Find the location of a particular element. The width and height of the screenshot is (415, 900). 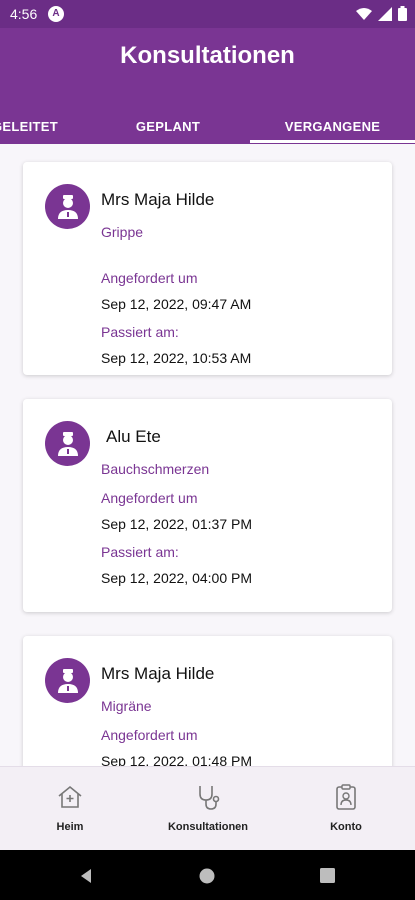

happened-datetime: Sep 12, 2022, 10:53 AM is located at coordinates (176, 358).